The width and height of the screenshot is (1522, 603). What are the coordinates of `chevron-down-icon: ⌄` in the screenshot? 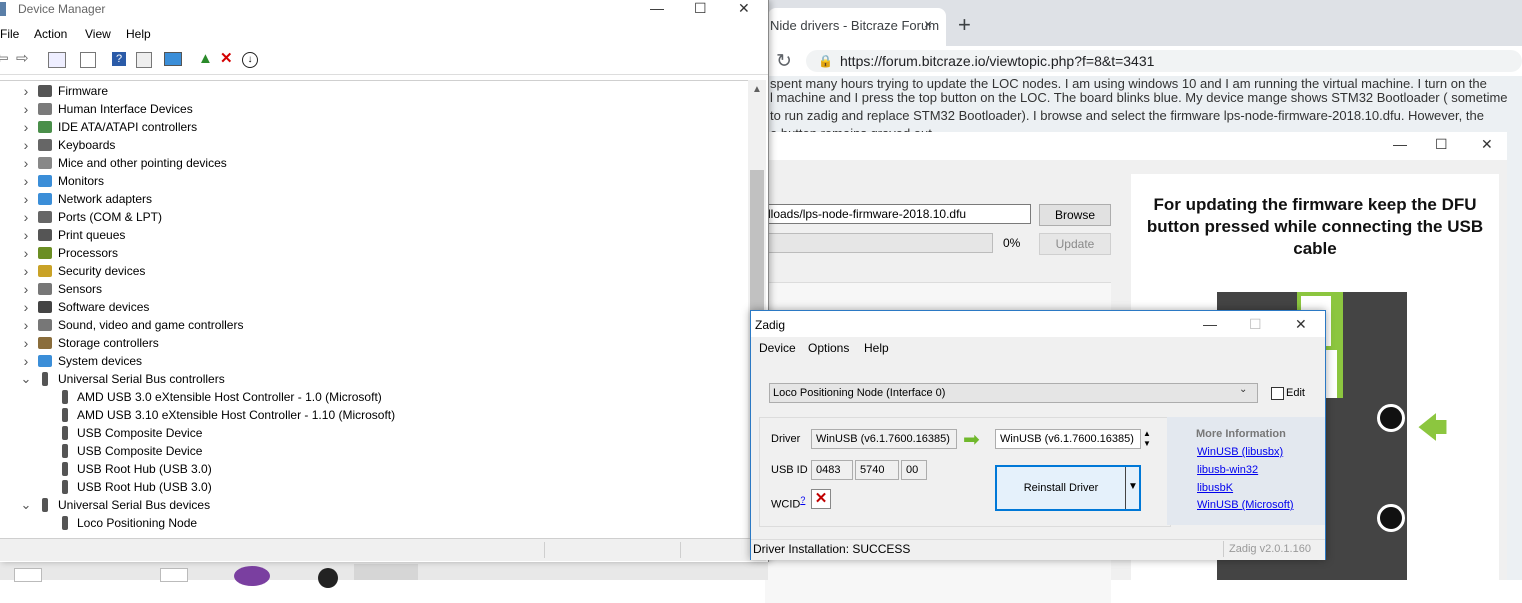 It's located at (1243, 389).